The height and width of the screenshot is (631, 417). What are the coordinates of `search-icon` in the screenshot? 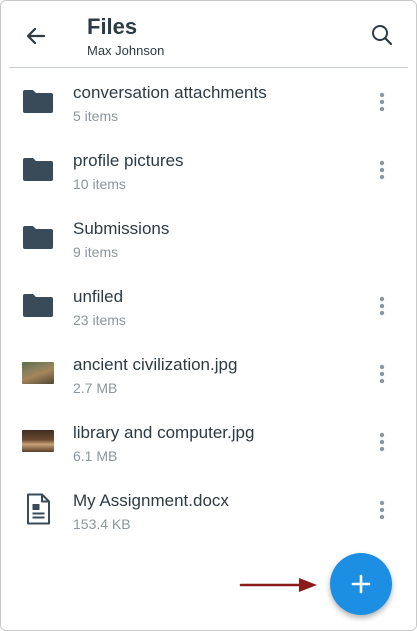 It's located at (382, 35).